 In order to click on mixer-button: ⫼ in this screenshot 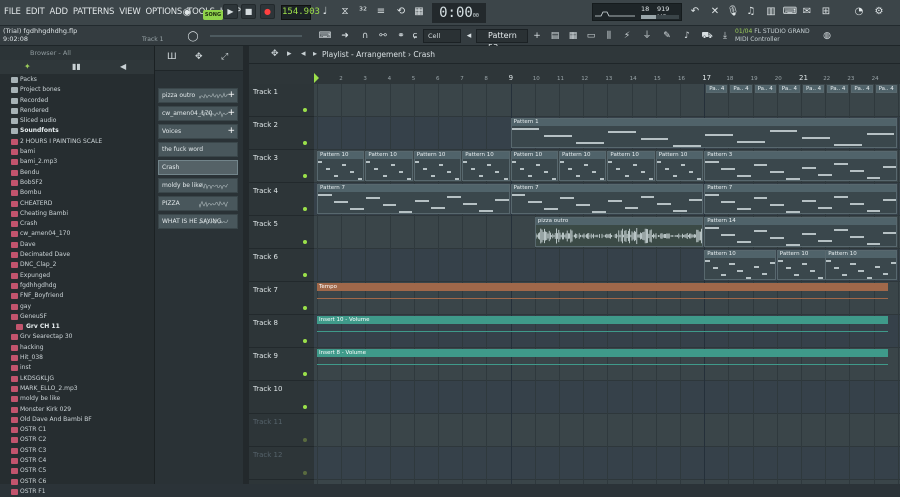, I will do `click(609, 36)`.